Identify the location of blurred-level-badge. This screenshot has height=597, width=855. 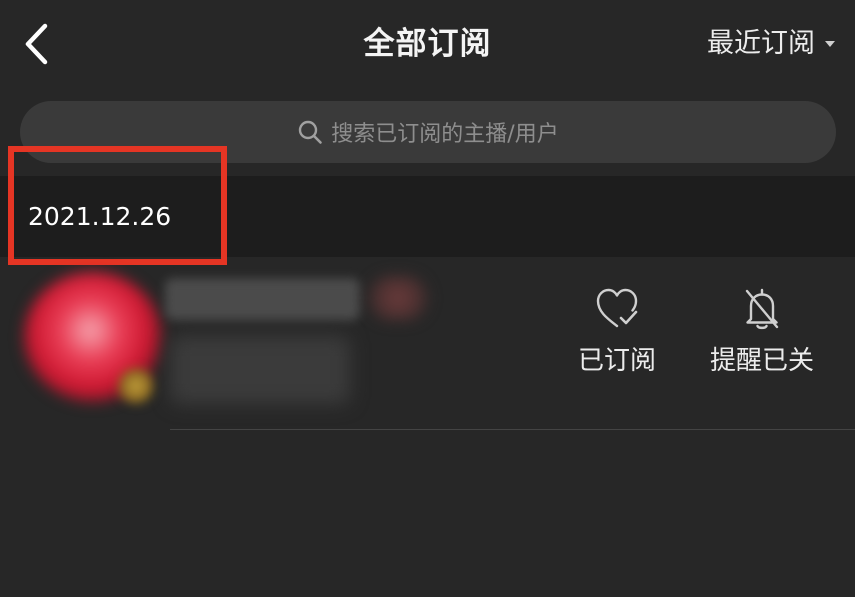
(398, 298).